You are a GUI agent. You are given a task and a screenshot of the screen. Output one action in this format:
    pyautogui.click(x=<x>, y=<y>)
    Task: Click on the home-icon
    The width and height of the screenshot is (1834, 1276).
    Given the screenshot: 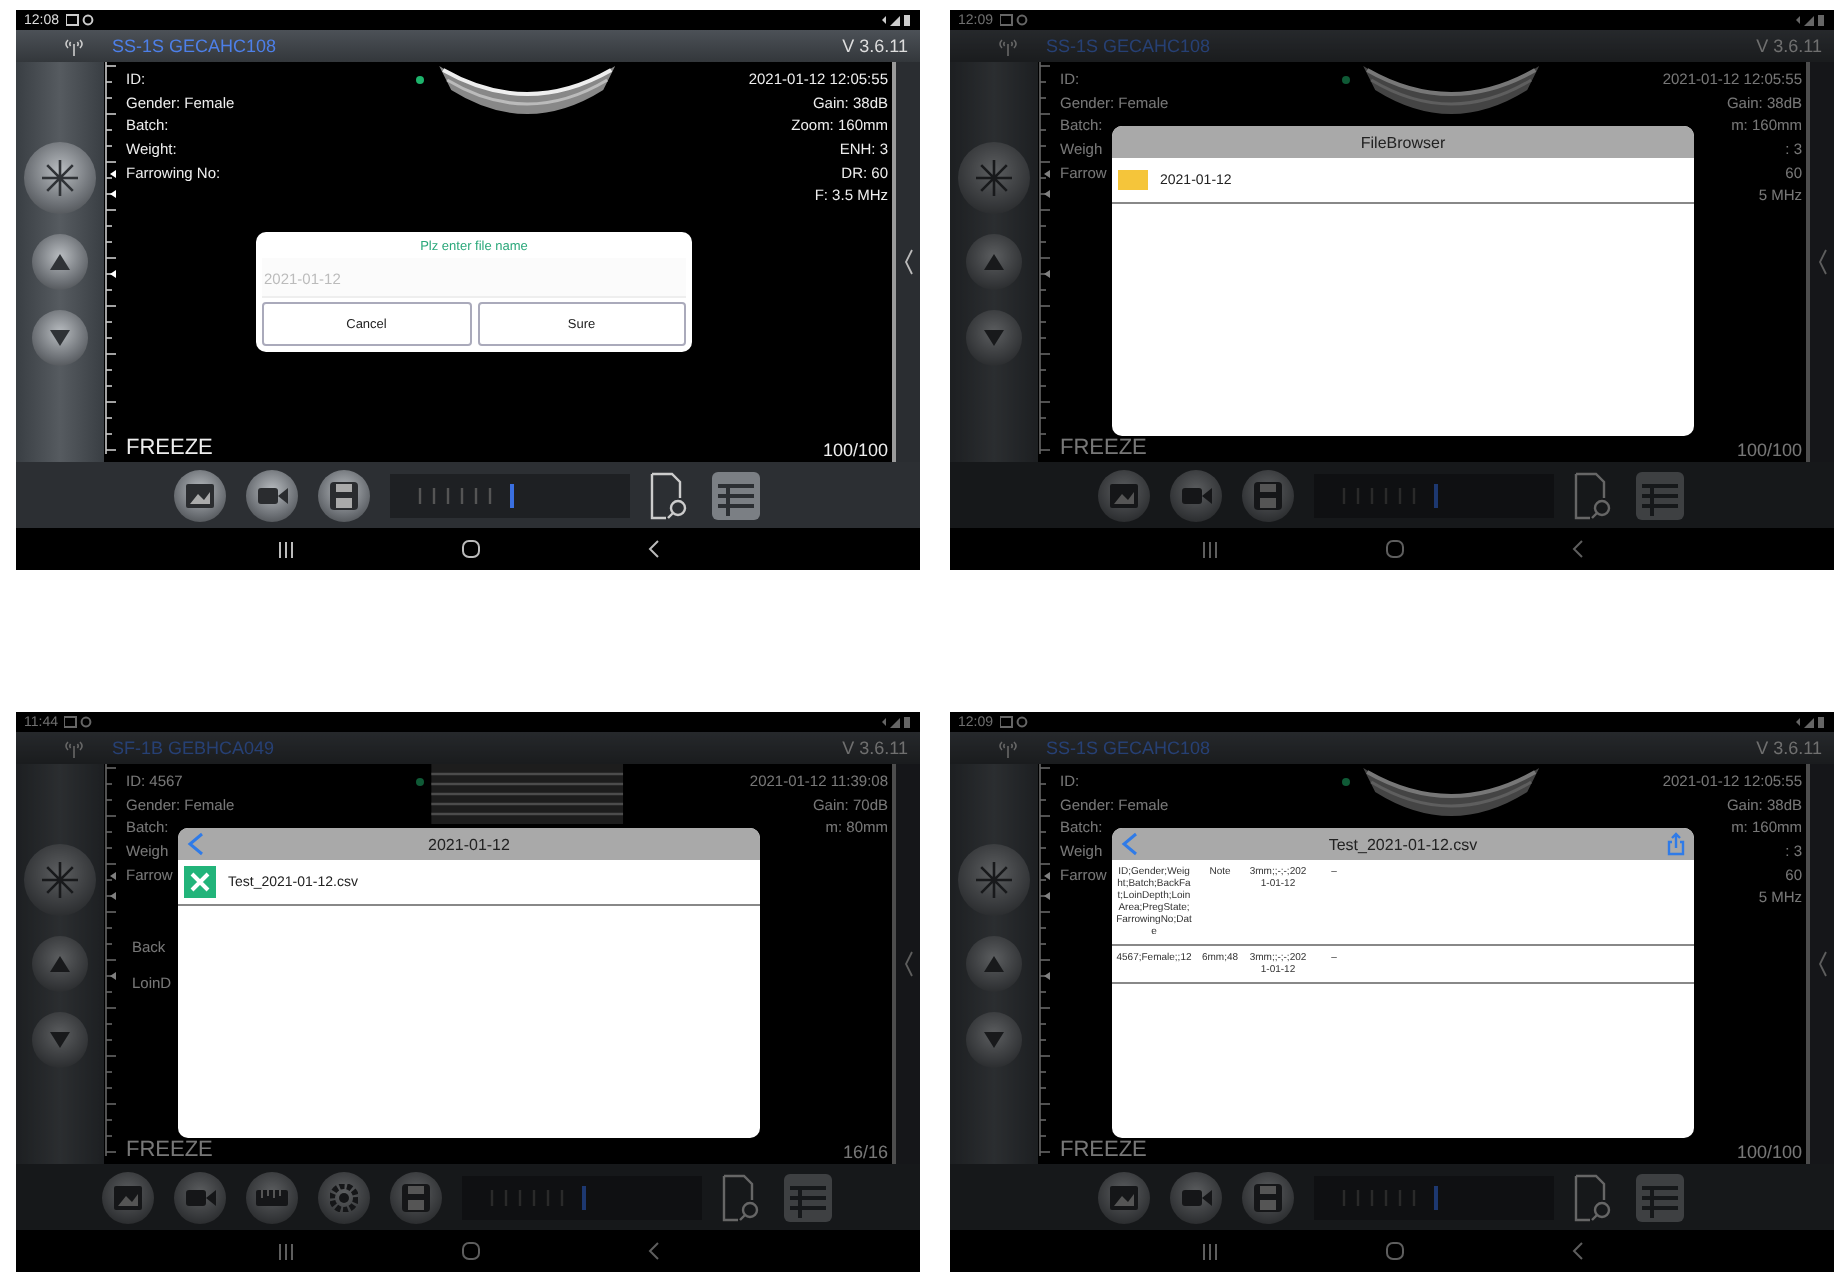 What is the action you would take?
    pyautogui.click(x=470, y=549)
    